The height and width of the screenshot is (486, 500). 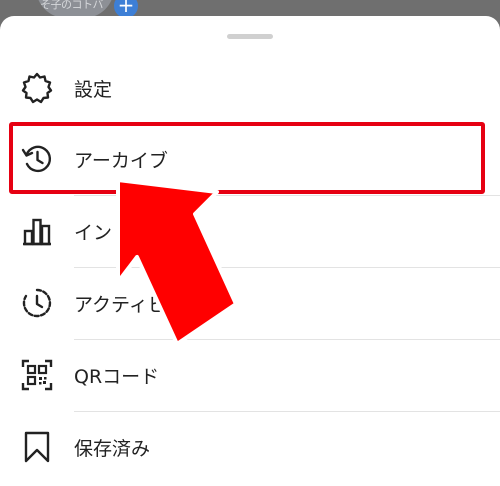 I want to click on background-caption: そ子のコトバ, so click(x=72, y=5).